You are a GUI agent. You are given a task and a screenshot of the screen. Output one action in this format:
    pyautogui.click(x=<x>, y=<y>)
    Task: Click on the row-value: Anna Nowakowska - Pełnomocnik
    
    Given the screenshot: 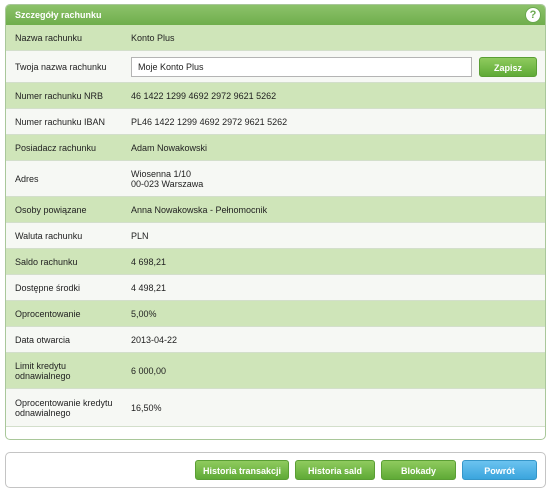 What is the action you would take?
    pyautogui.click(x=199, y=209)
    